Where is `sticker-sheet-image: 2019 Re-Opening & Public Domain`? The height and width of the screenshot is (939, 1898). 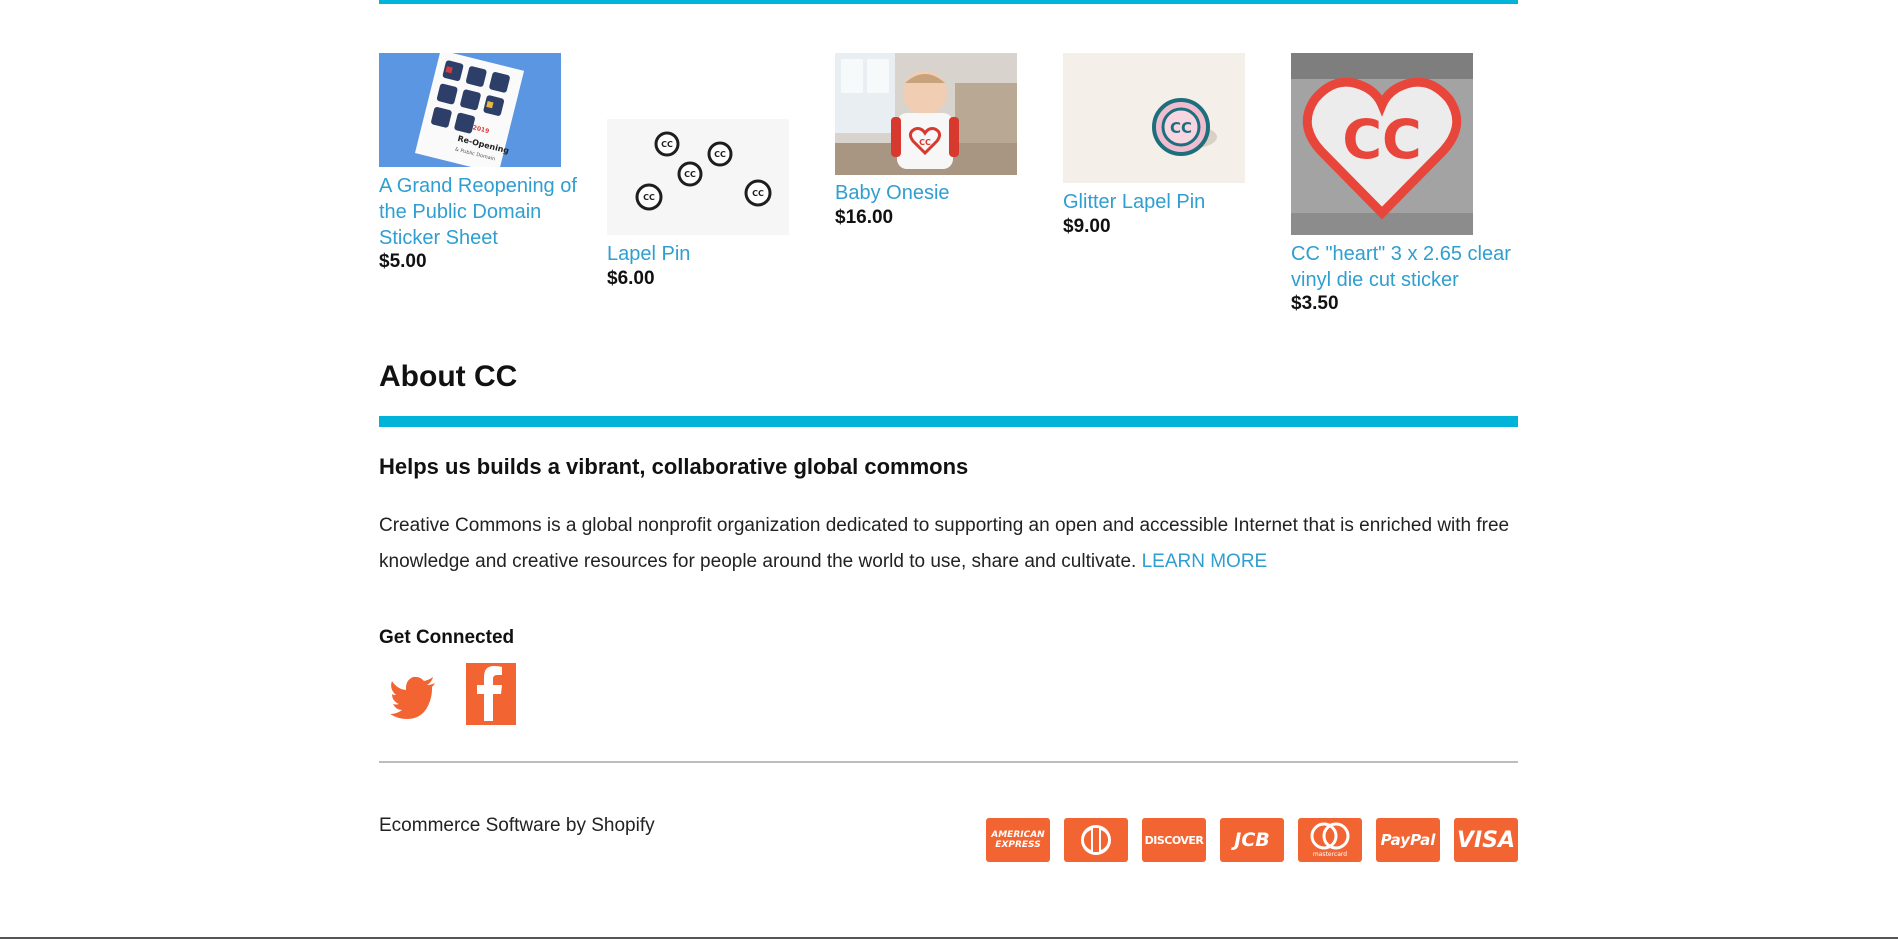 sticker-sheet-image: 2019 Re-Opening & Public Domain is located at coordinates (470, 110).